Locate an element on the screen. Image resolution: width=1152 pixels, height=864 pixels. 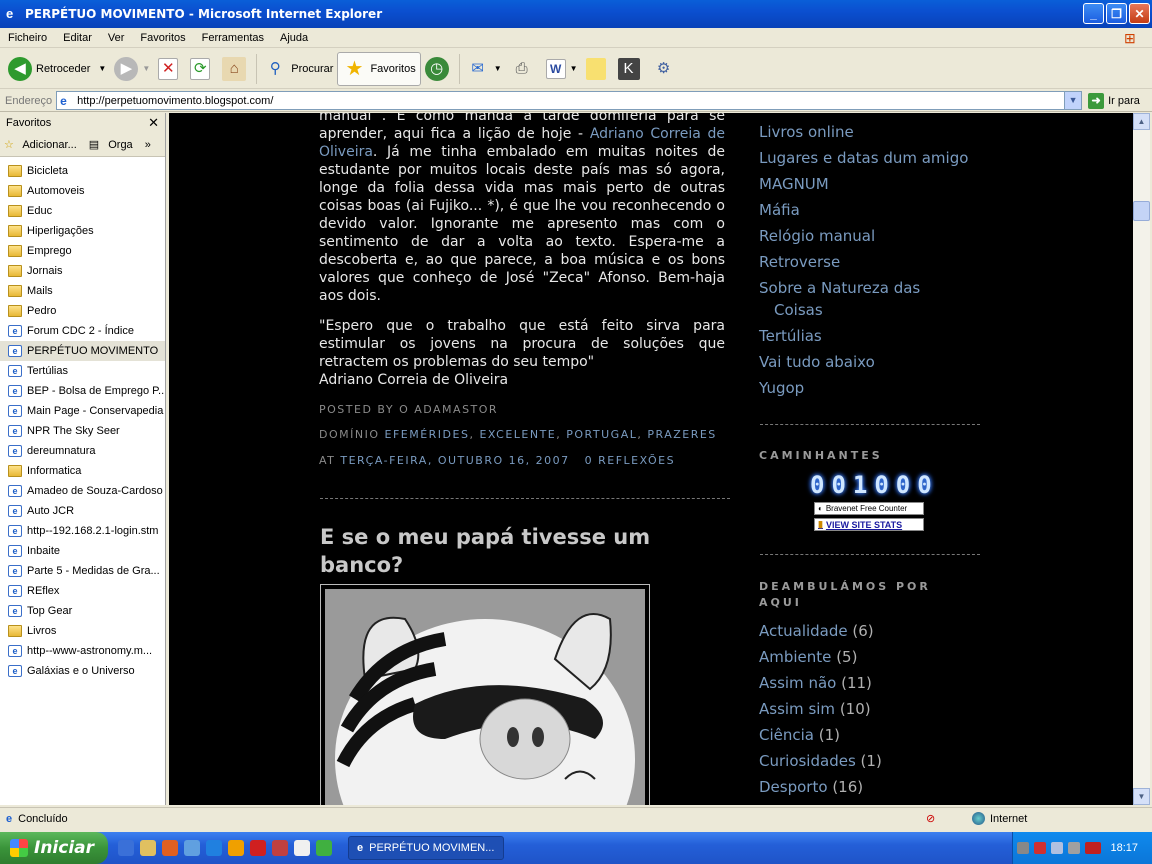
sidebar-link-tertulias: Tertúlias is located at coordinates (790, 336).